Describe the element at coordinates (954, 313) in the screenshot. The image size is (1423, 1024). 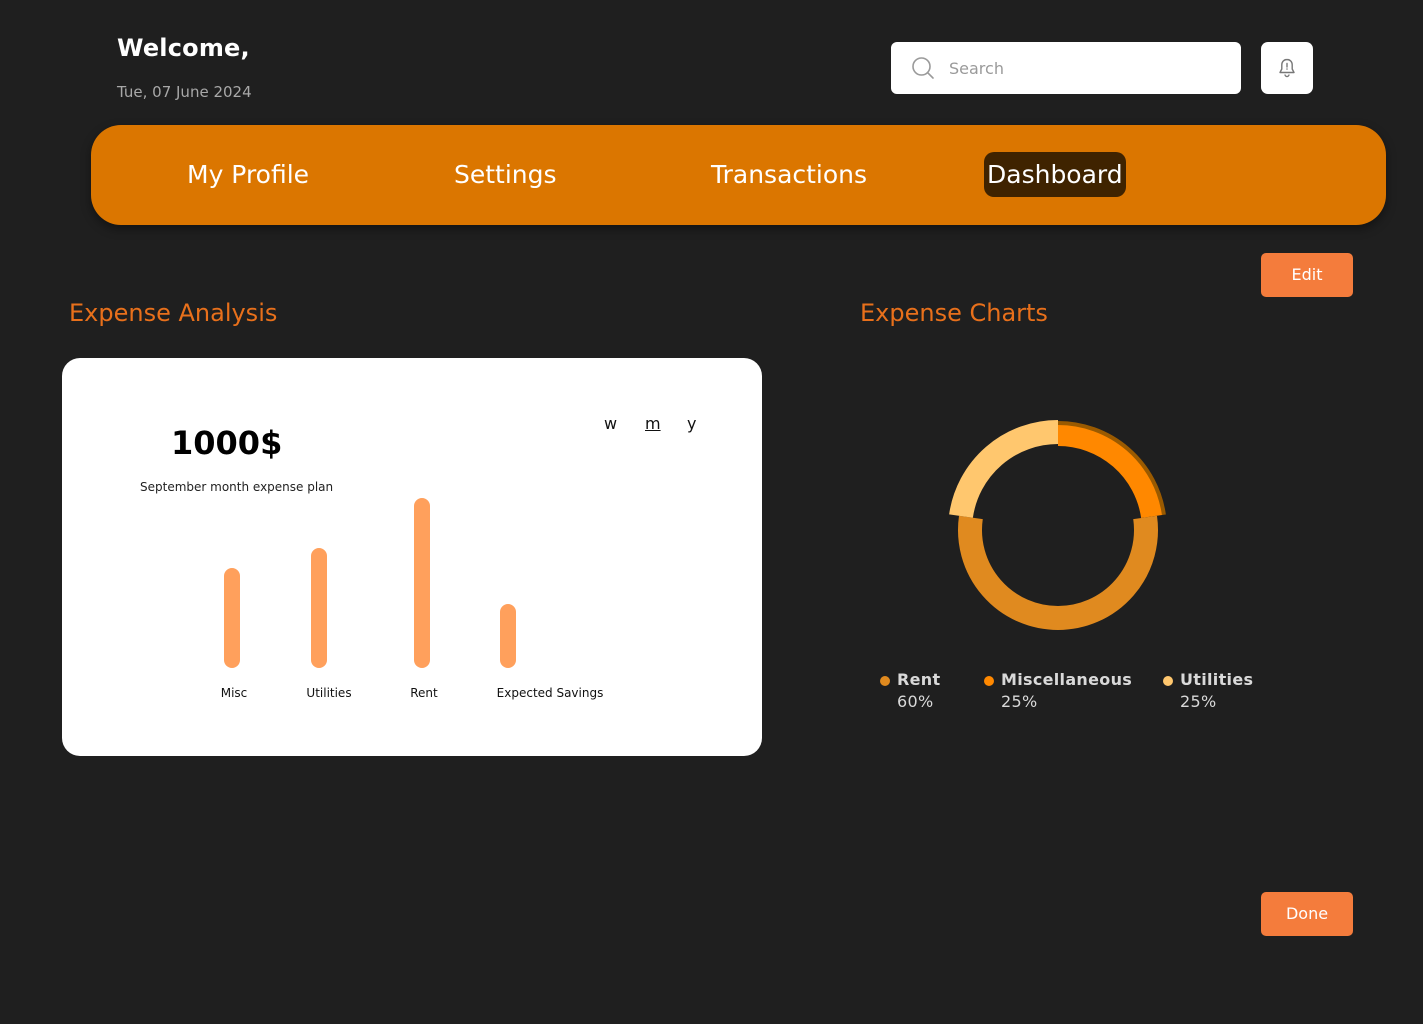
I see `expense-charts-title: Expense Charts` at that location.